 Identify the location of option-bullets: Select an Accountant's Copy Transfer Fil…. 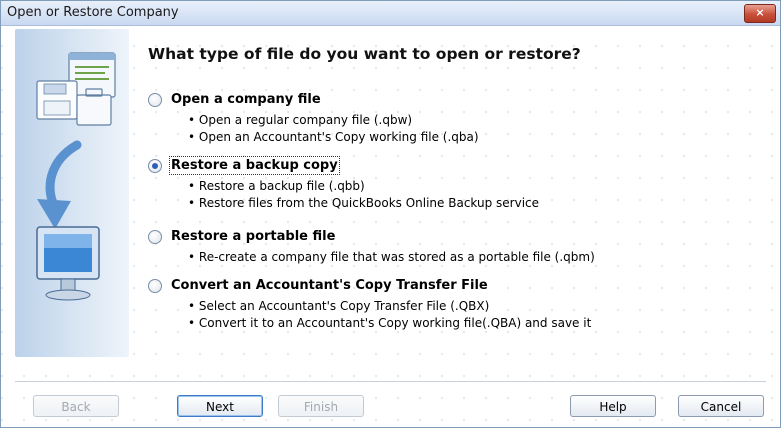
(389, 315).